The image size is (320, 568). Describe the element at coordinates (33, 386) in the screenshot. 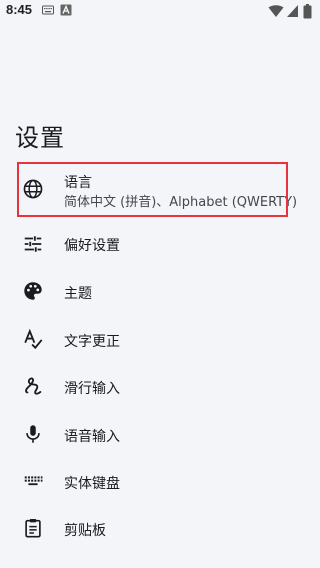

I see `glide-typing-icon` at that location.